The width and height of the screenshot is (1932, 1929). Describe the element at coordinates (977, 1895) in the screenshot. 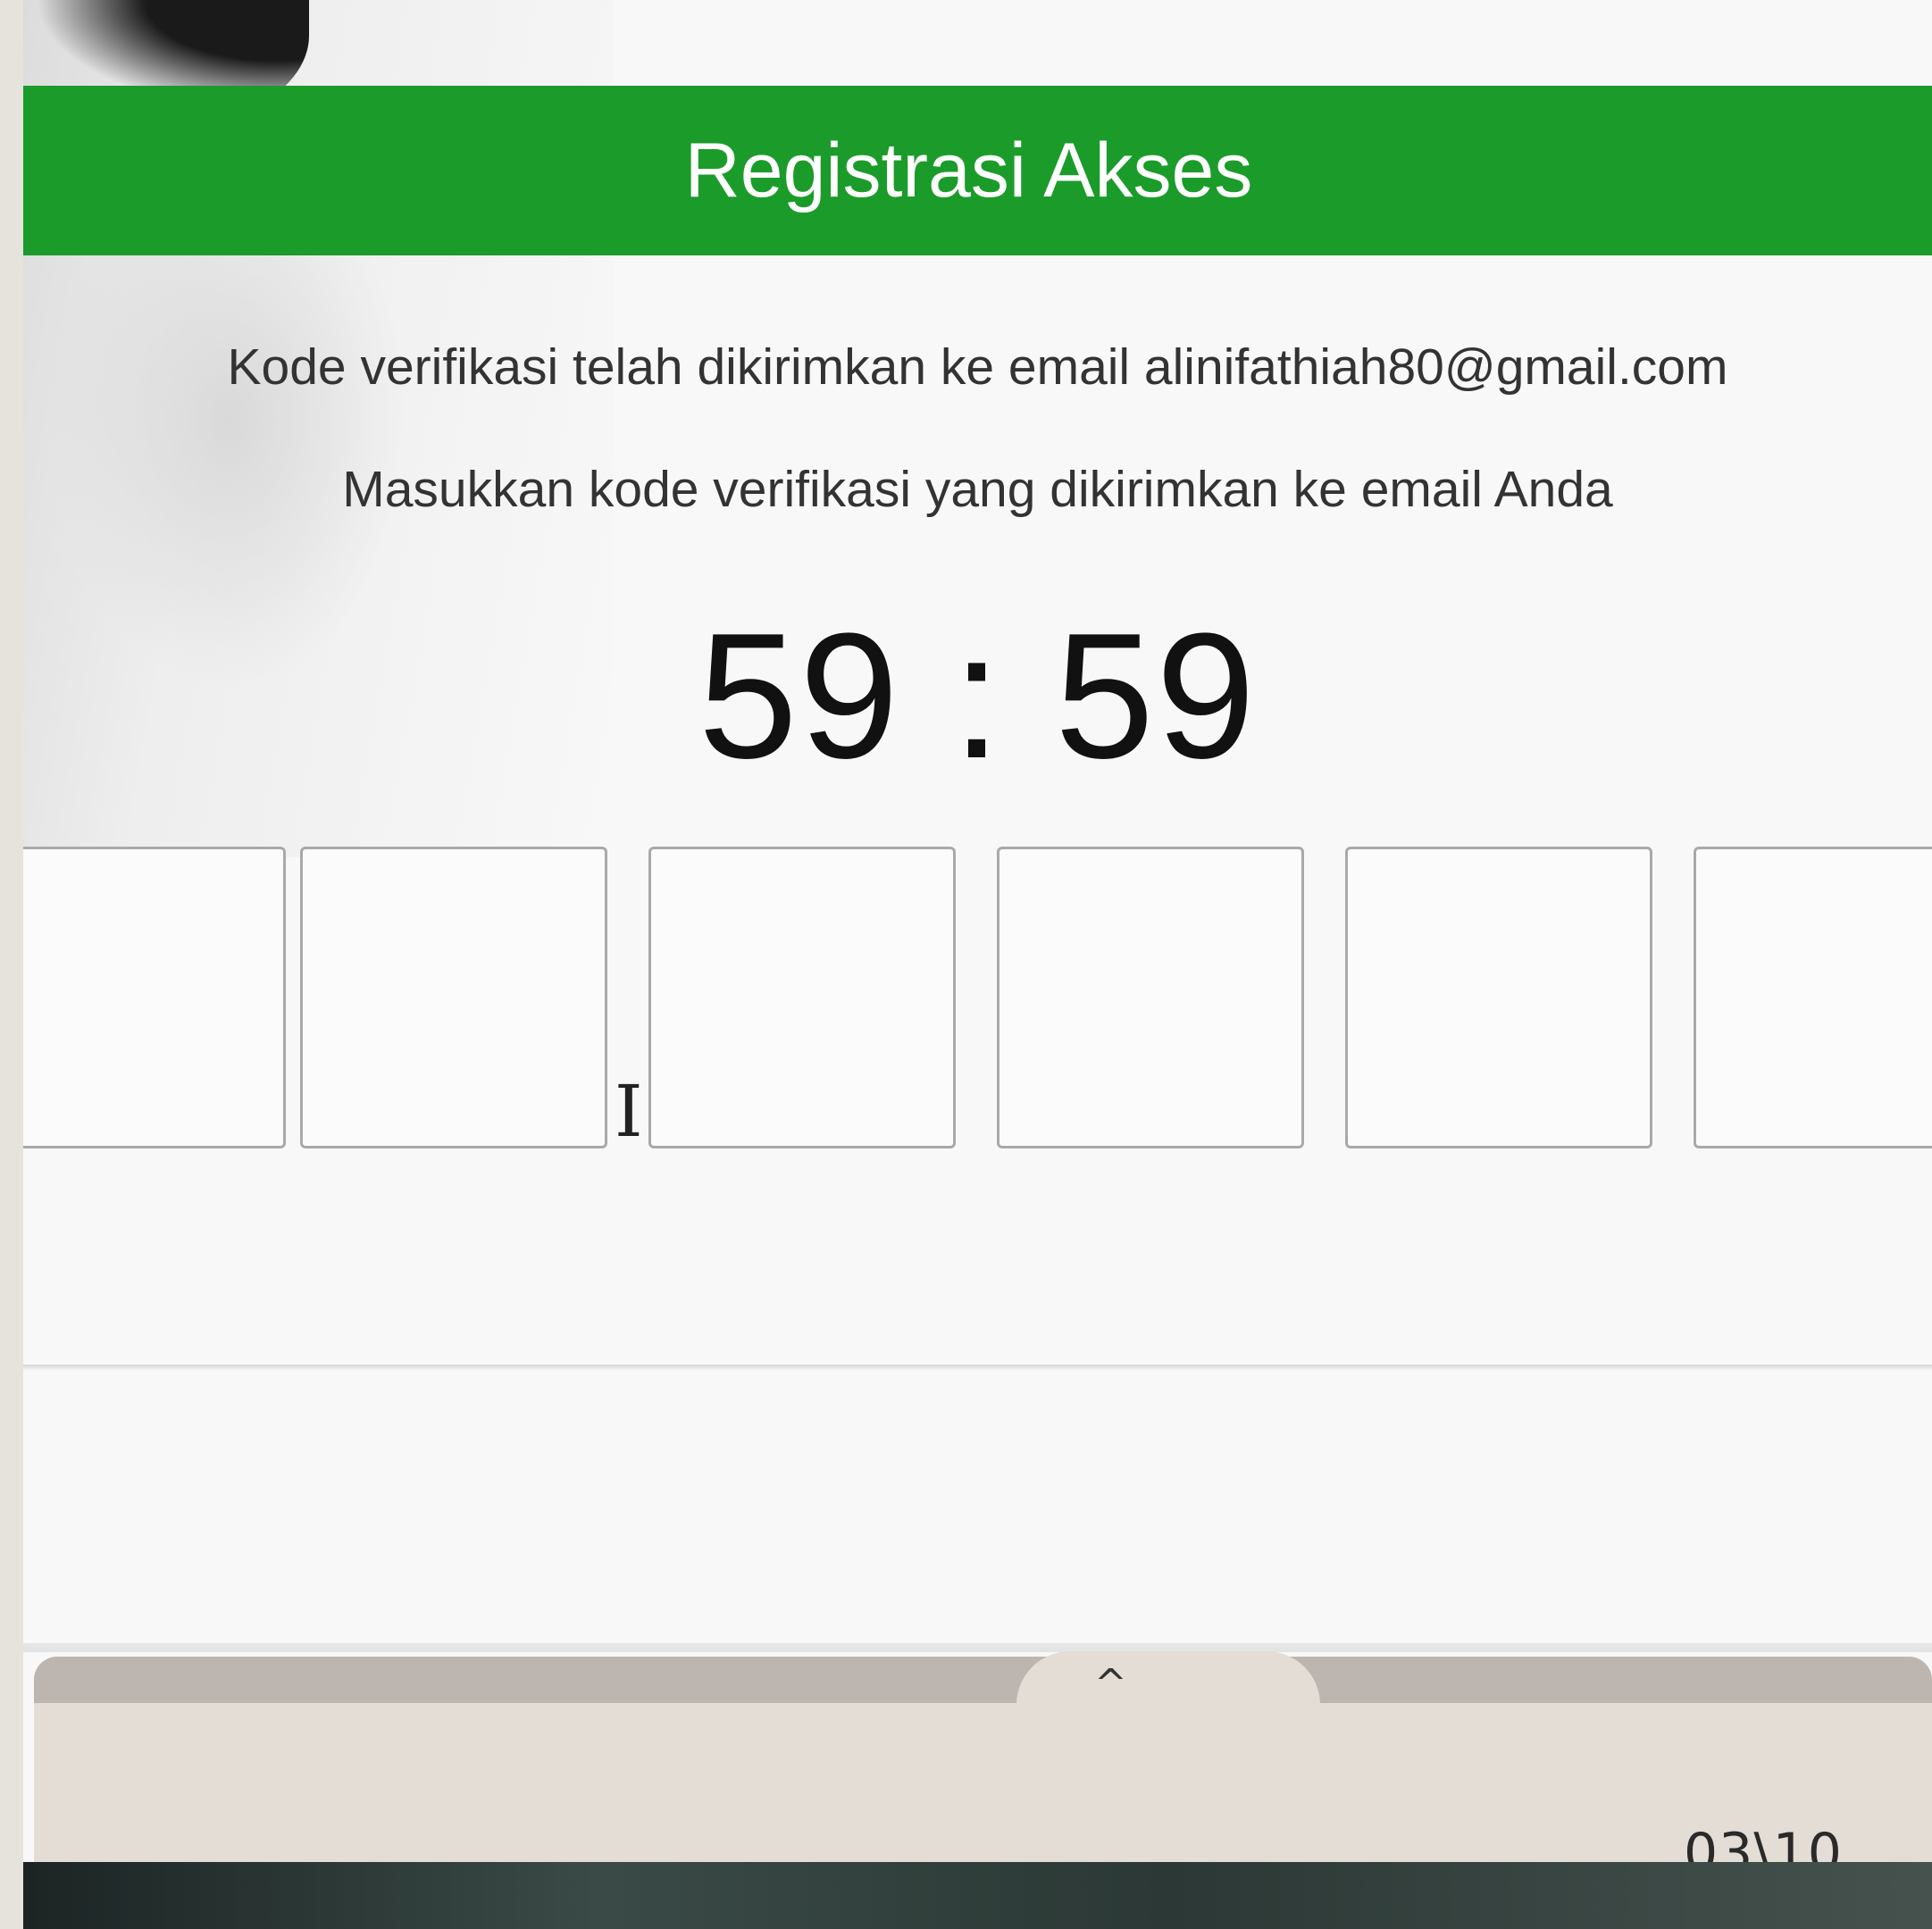

I see `video-thumbnail-strip` at that location.